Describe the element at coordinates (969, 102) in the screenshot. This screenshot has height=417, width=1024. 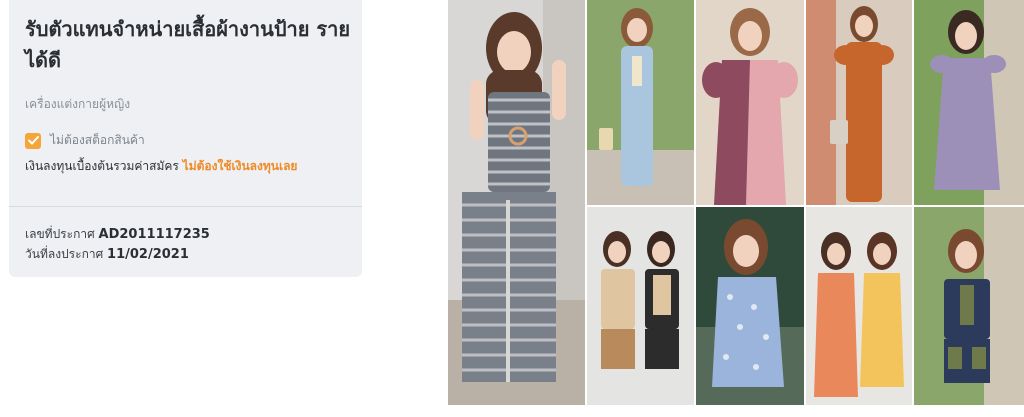
I see `photo-lavender-dress` at that location.